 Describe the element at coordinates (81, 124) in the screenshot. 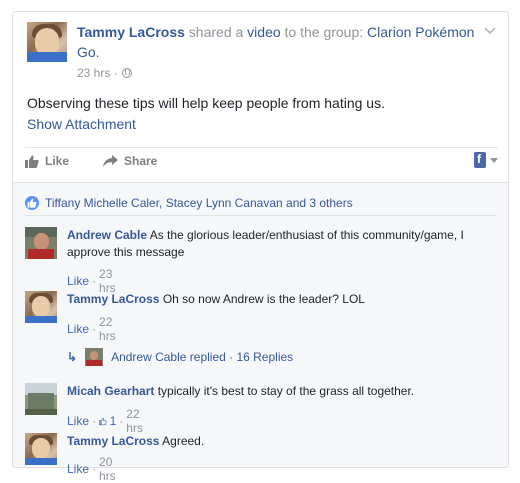

I see `show-attachment-link: Show Attachment` at that location.